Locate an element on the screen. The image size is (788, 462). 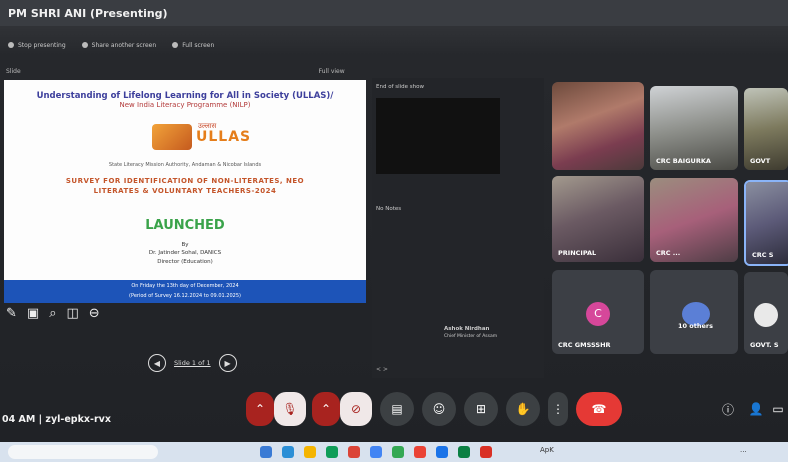
camera-options-button: ⌃ is located at coordinates (326, 409).